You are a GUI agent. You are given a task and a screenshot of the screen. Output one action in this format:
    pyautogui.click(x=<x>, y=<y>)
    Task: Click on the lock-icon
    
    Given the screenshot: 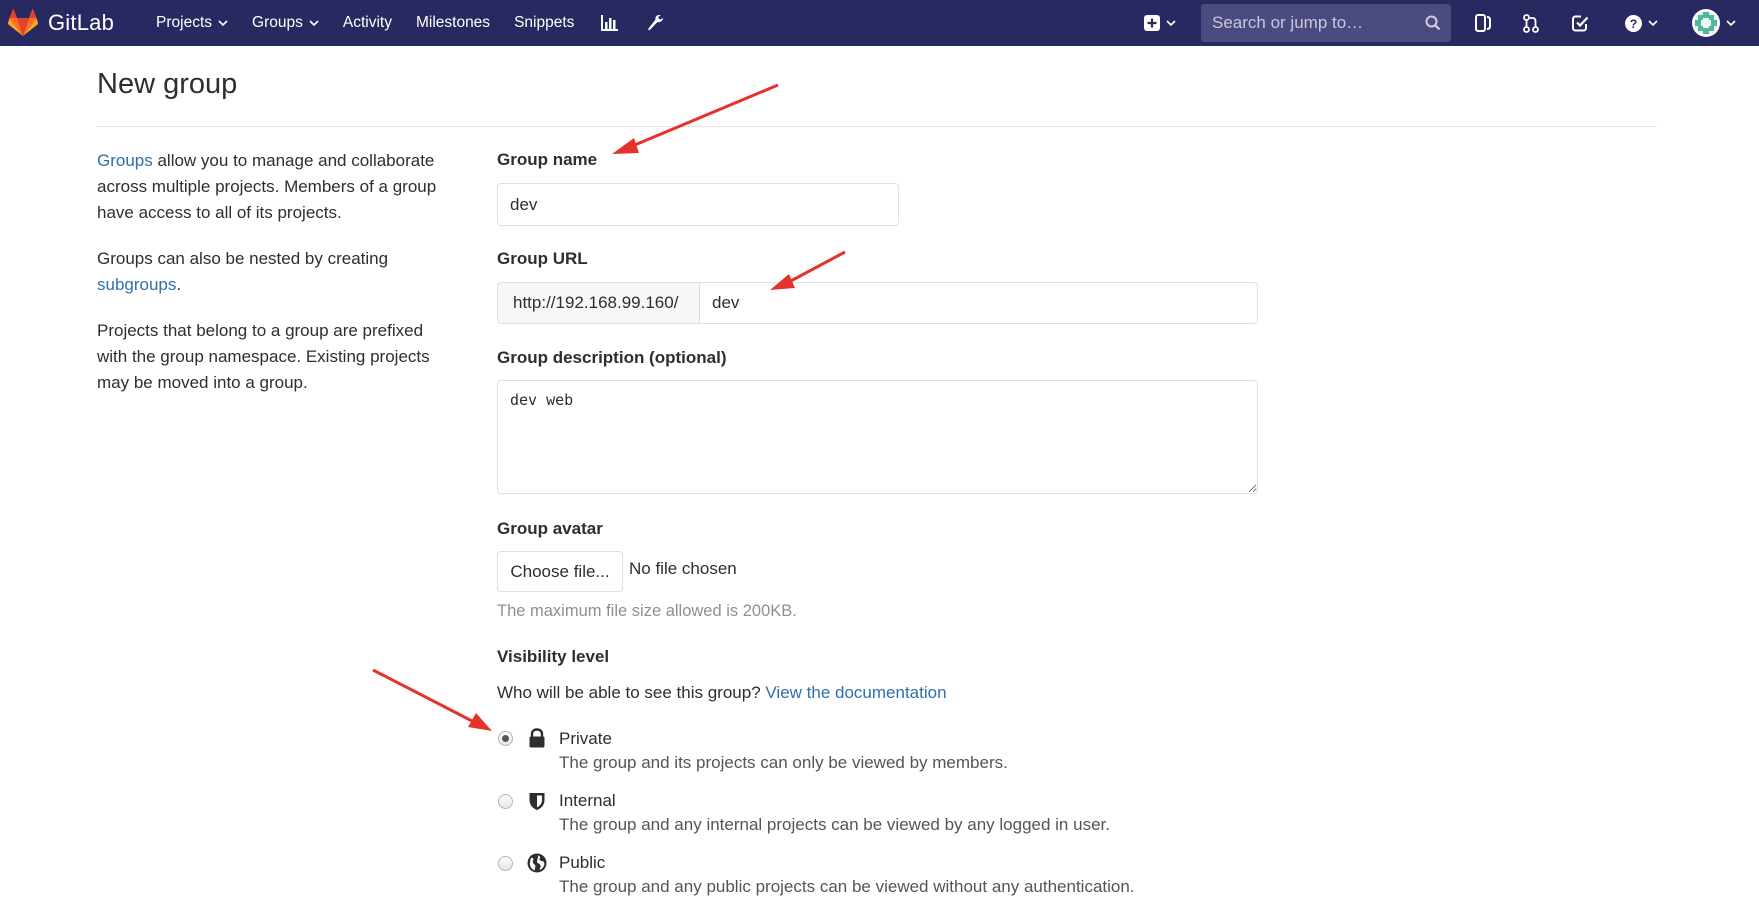 What is the action you would take?
    pyautogui.click(x=537, y=738)
    